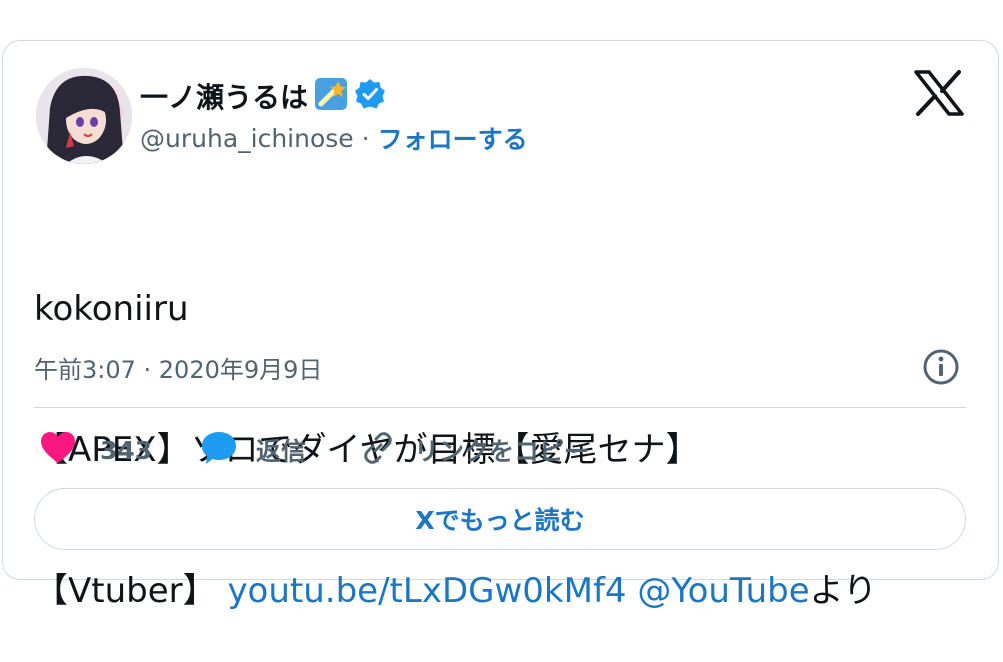 The height and width of the screenshot is (662, 1003). I want to click on read-more-button: Xでもっと読む, so click(500, 519).